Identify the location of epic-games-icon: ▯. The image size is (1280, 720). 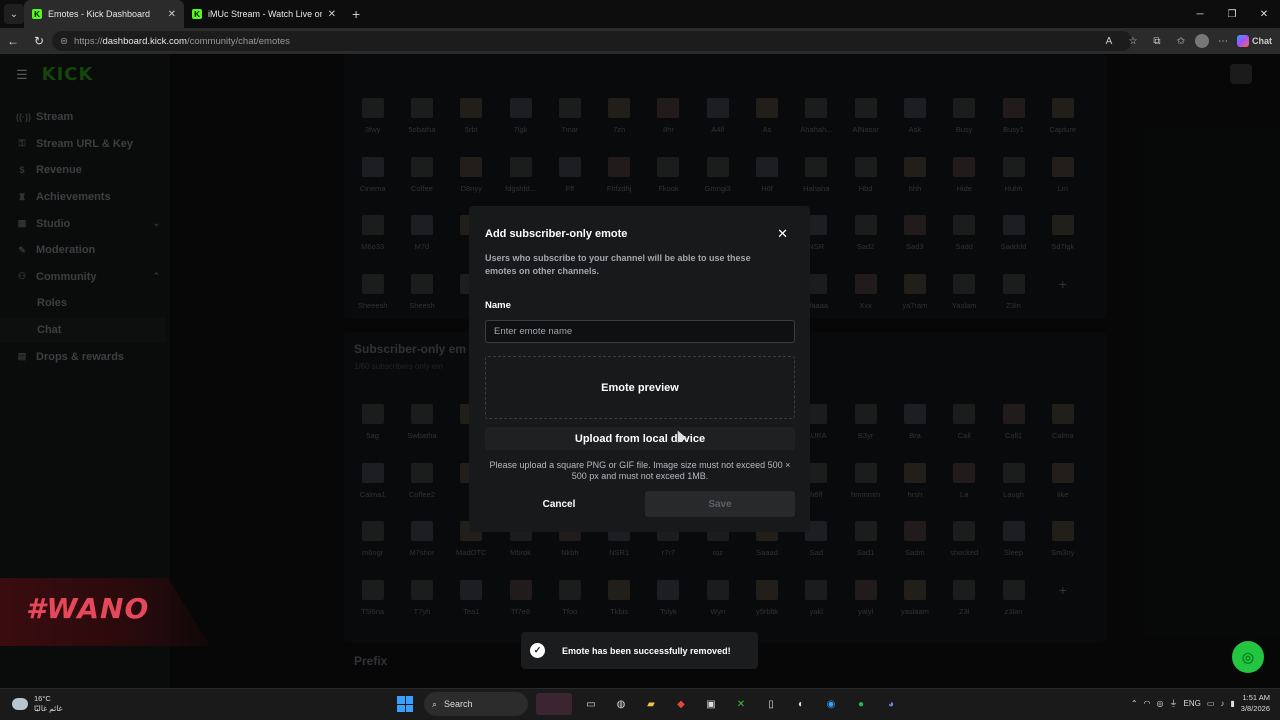
(771, 704).